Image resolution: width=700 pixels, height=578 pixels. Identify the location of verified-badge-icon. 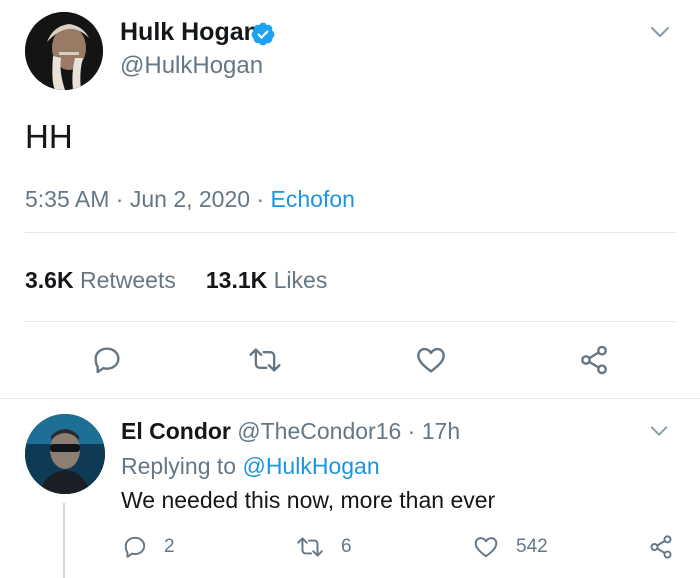
(263, 34).